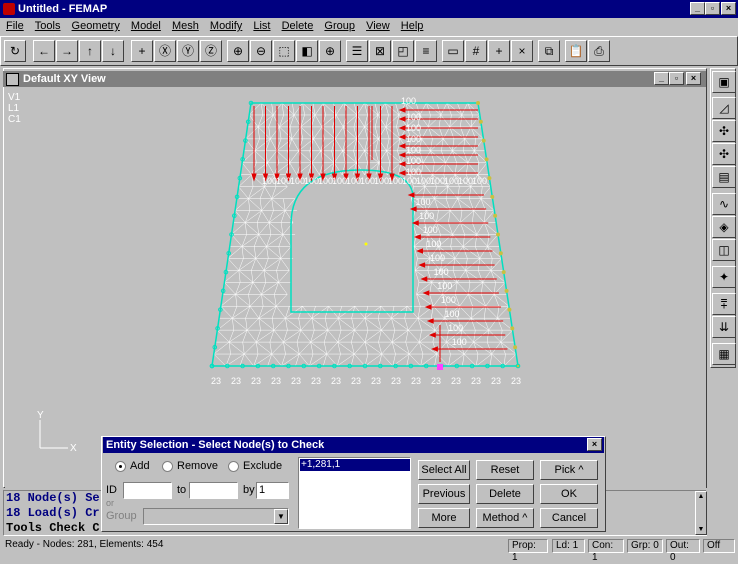 The width and height of the screenshot is (738, 564). Describe the element at coordinates (281, 516) in the screenshot. I see `group-dropdown-icon: ▼` at that location.